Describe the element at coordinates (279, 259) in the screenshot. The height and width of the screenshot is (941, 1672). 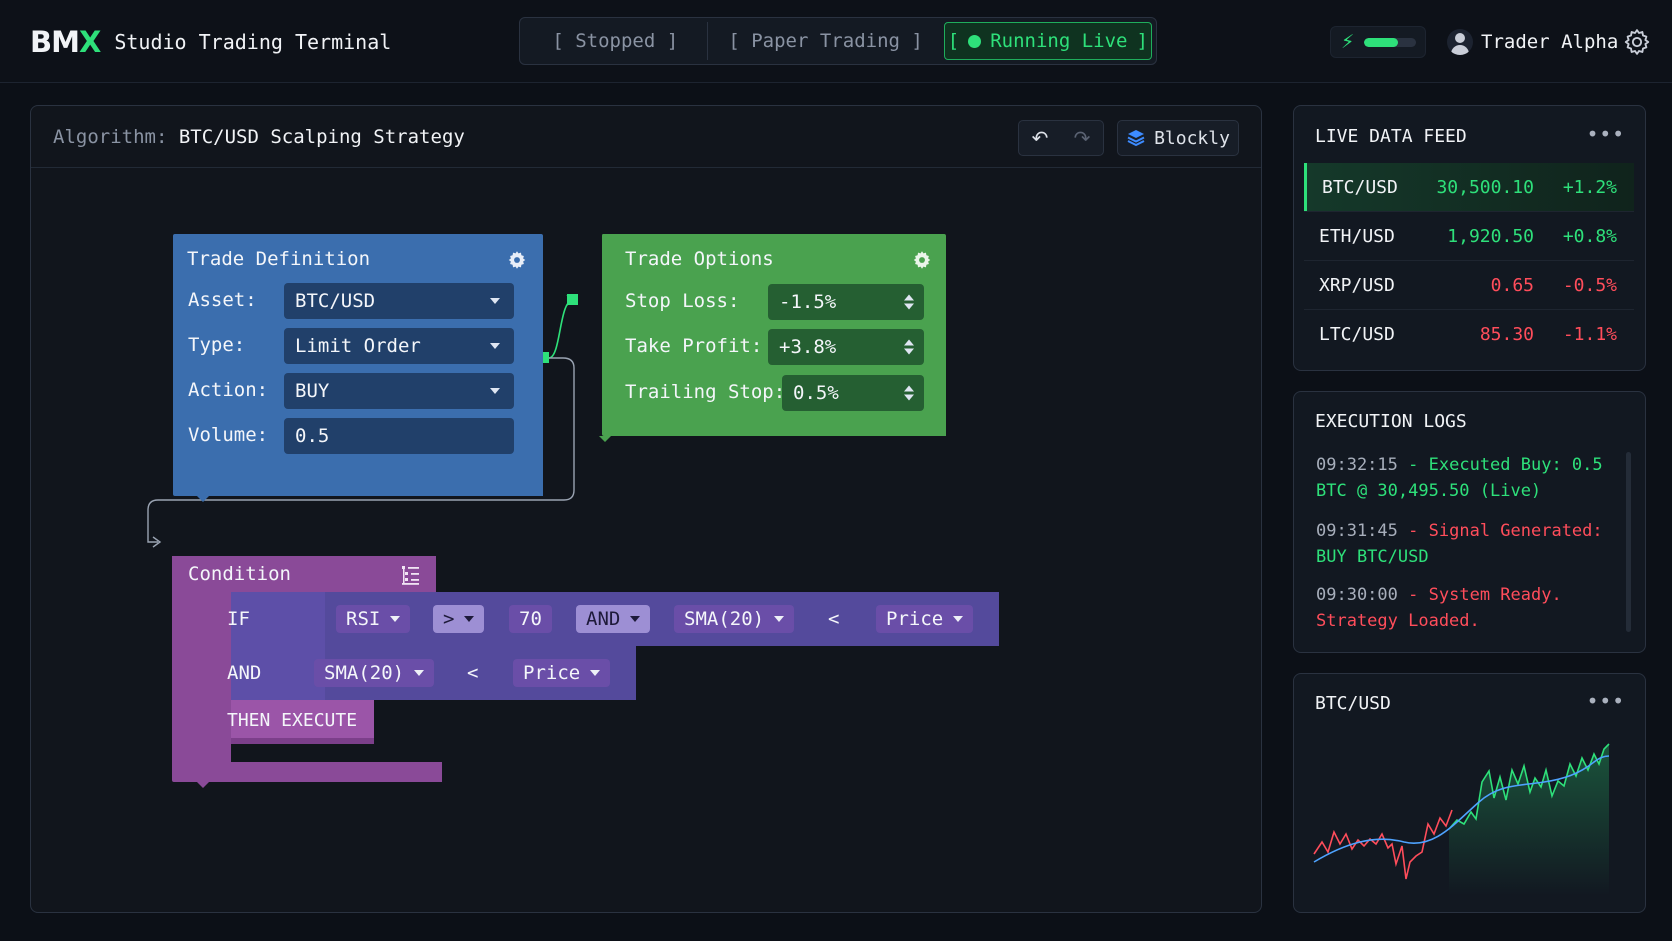
I see `trade-definition-title: Trade Definition` at that location.